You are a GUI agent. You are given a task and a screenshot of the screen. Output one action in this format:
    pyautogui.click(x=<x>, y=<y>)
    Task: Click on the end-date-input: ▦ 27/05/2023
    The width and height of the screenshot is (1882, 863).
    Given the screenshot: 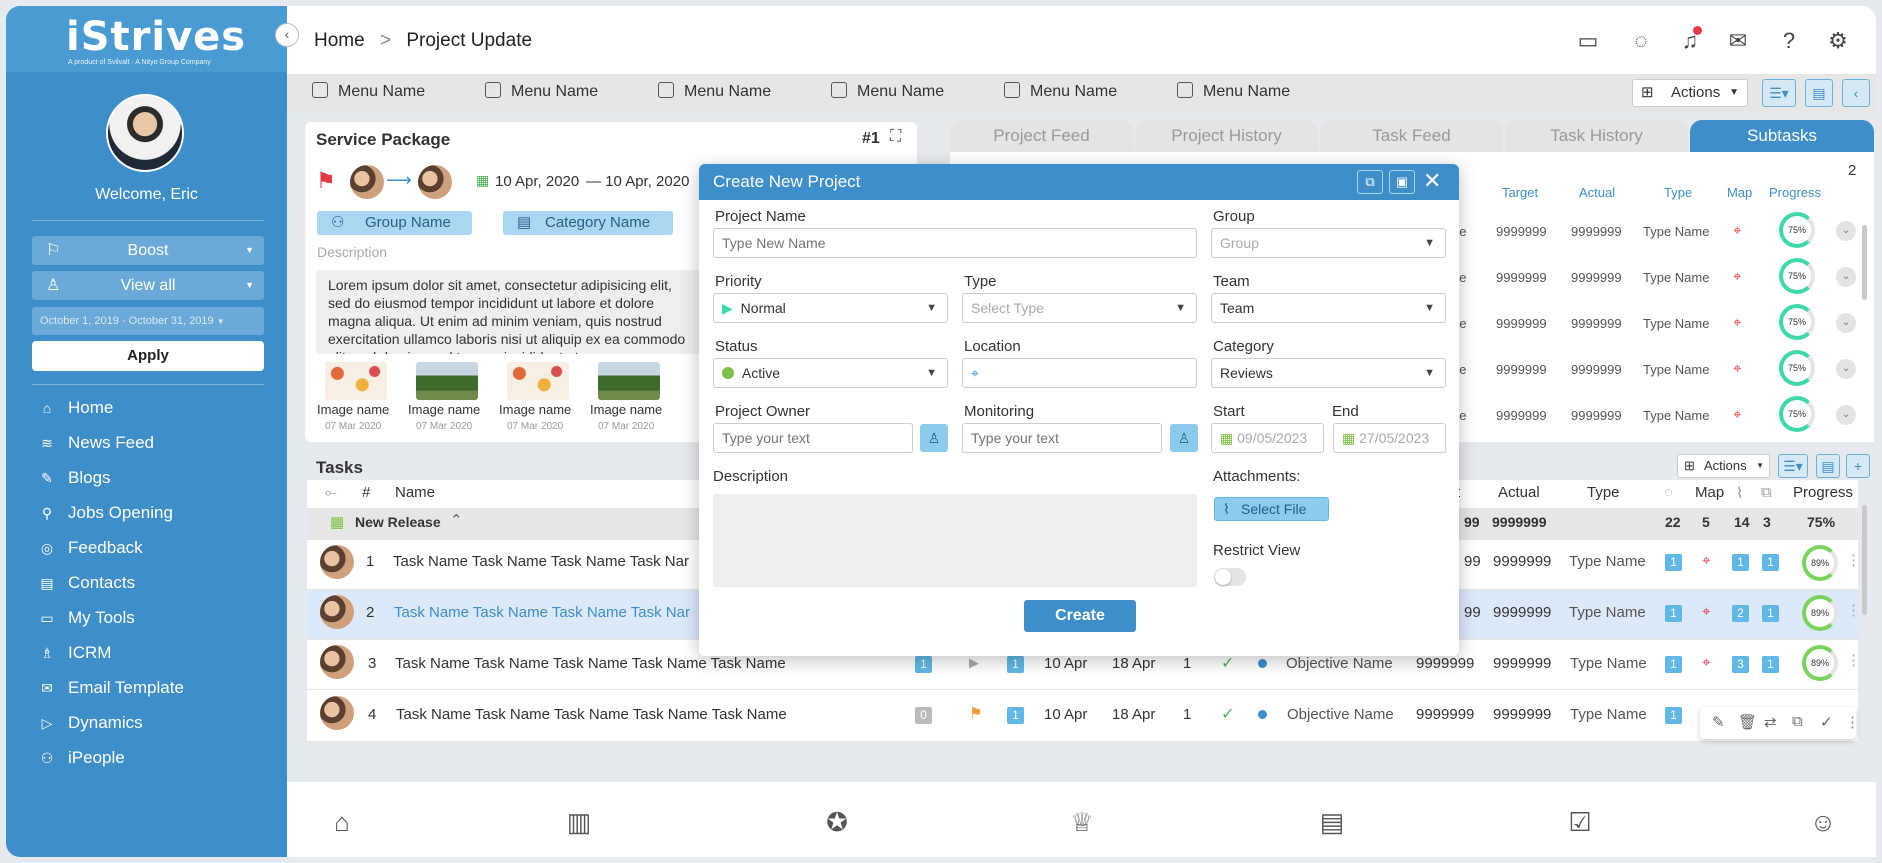 What is the action you would take?
    pyautogui.click(x=1389, y=438)
    